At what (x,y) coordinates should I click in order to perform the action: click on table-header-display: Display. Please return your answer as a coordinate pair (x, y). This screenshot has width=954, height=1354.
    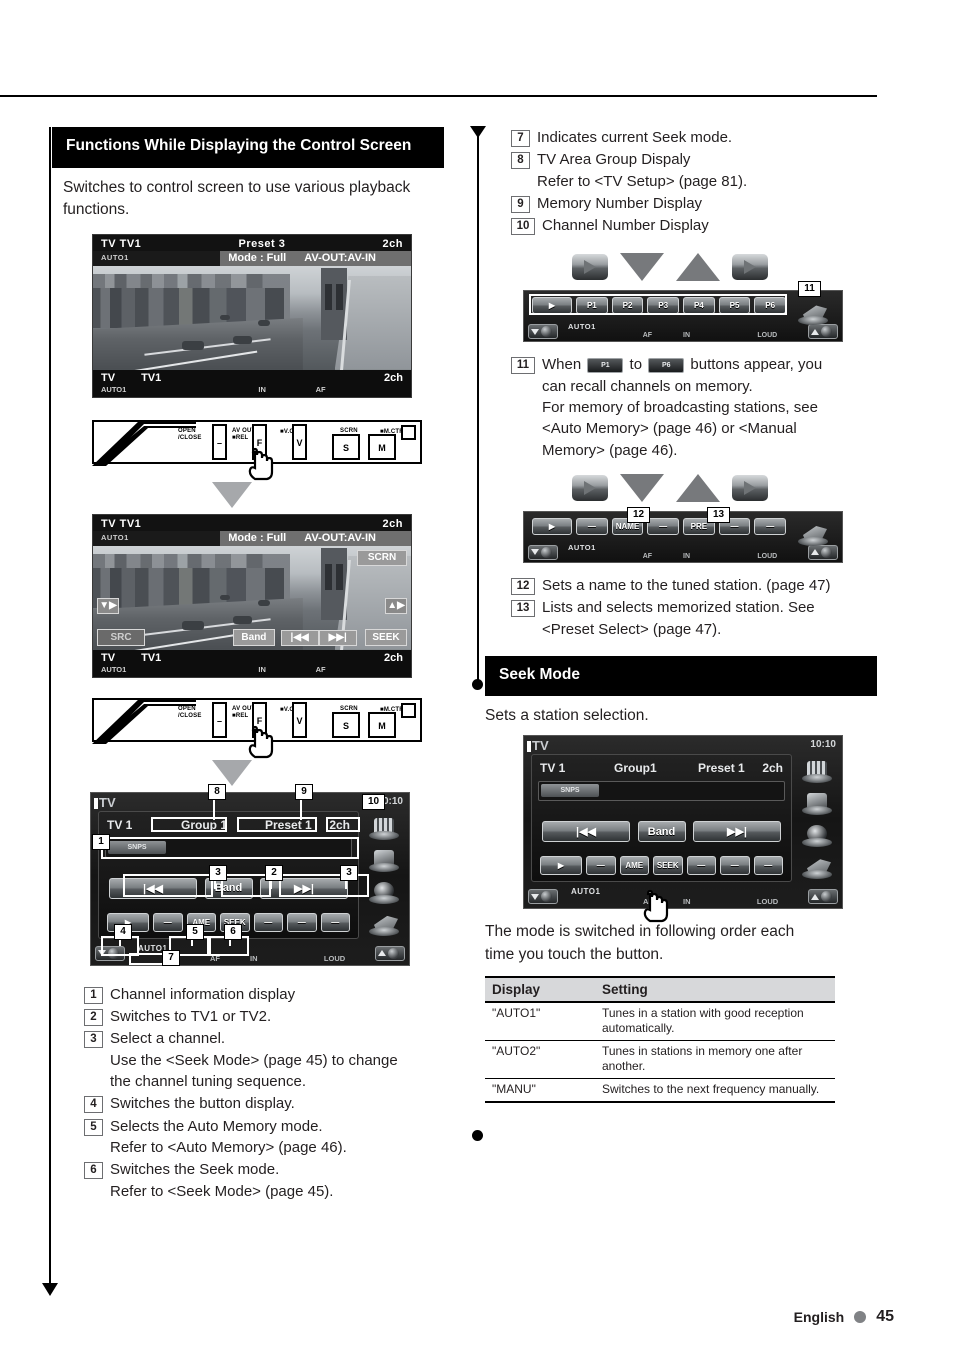
    Looking at the image, I should click on (540, 990).